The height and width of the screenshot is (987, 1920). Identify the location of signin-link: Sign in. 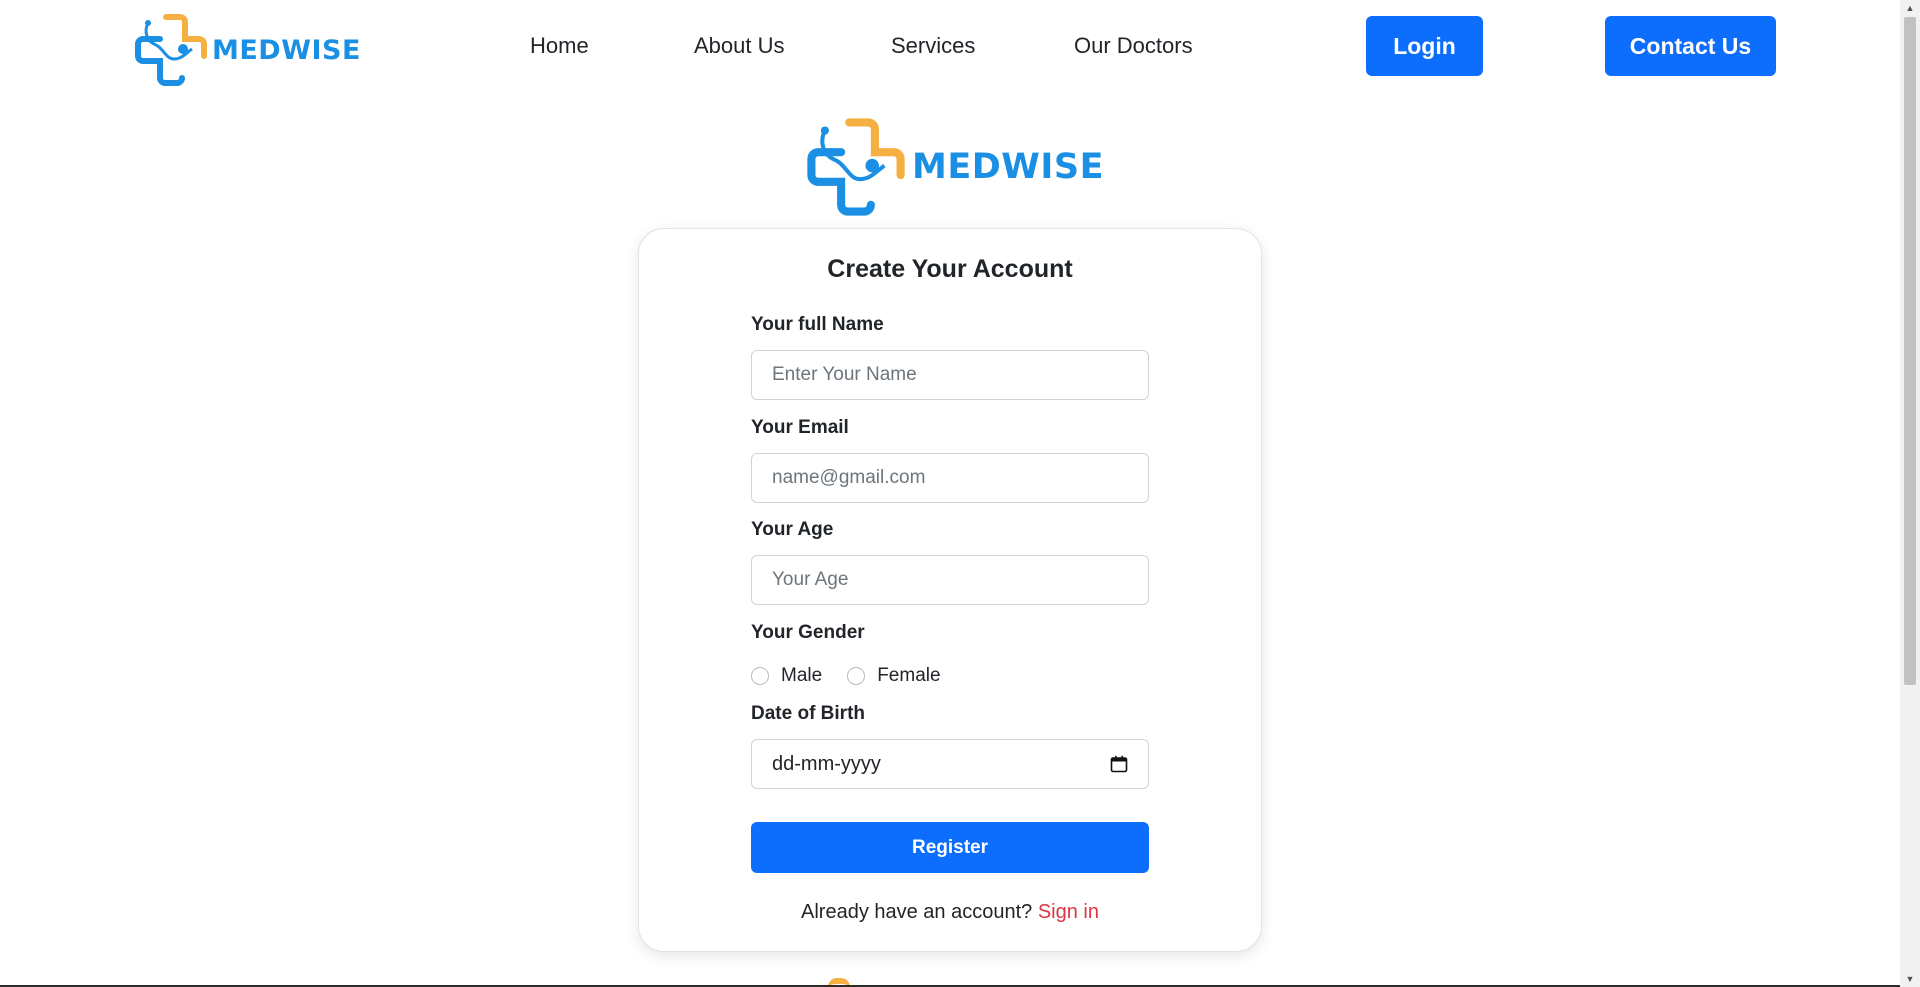
(1068, 912).